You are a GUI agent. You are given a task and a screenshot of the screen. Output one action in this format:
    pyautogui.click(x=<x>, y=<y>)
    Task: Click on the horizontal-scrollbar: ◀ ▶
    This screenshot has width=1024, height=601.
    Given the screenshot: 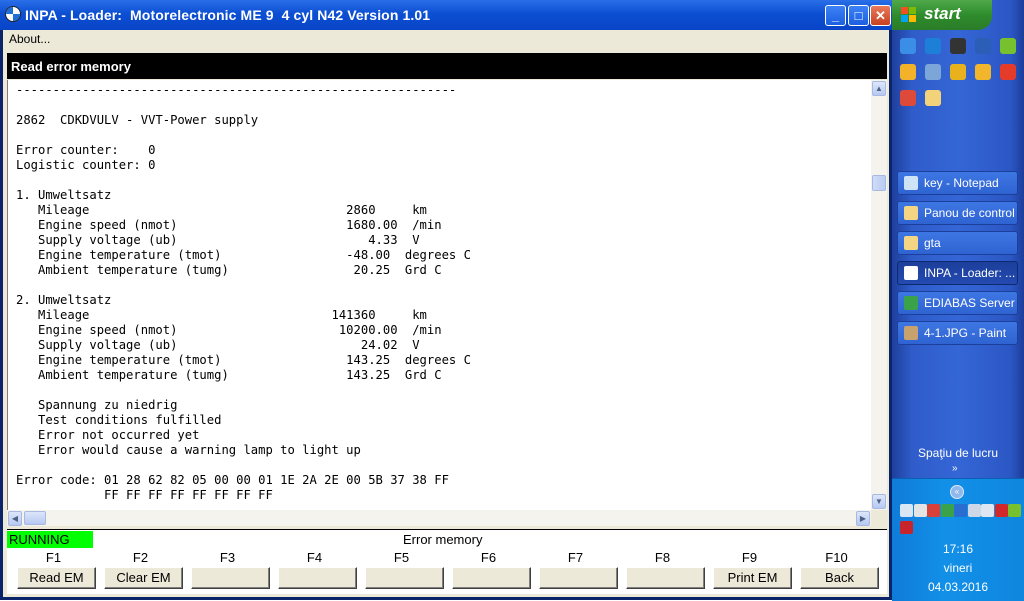 What is the action you would take?
    pyautogui.click(x=439, y=518)
    